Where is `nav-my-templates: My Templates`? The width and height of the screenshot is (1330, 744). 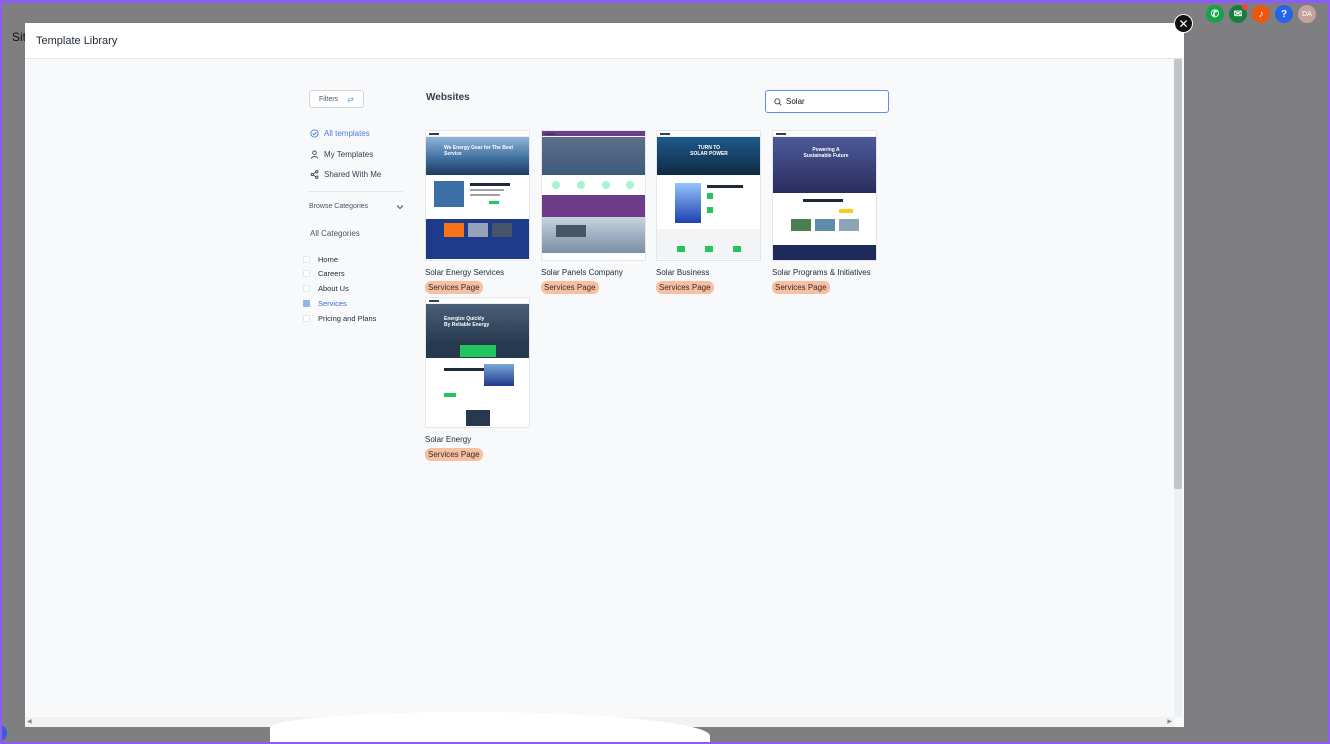 nav-my-templates: My Templates is located at coordinates (341, 154).